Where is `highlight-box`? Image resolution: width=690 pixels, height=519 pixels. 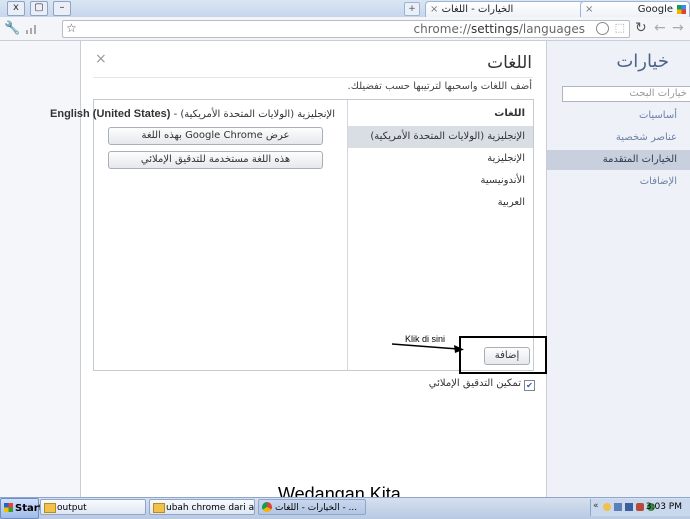 highlight-box is located at coordinates (503, 355).